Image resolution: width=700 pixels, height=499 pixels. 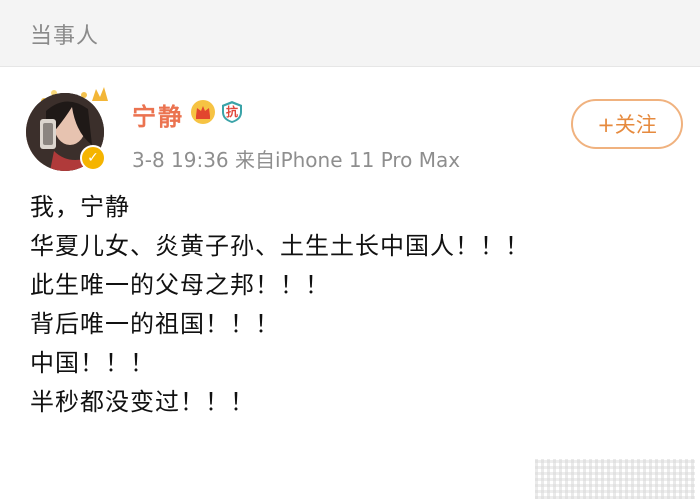 I want to click on content-line: 背后唯一的祖国！！！, so click(x=155, y=324).